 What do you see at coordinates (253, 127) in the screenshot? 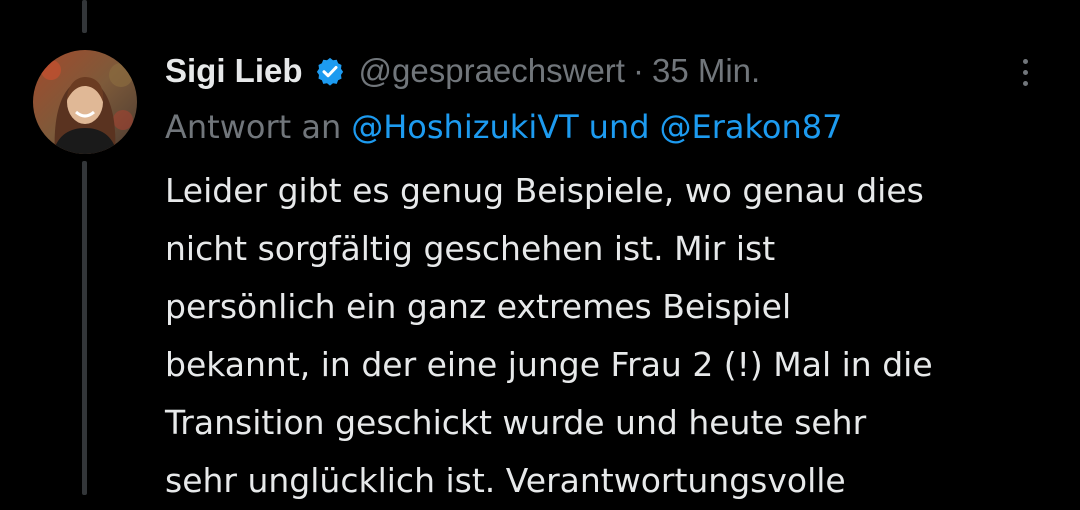
I see `reply-prefix: Antwort an` at bounding box center [253, 127].